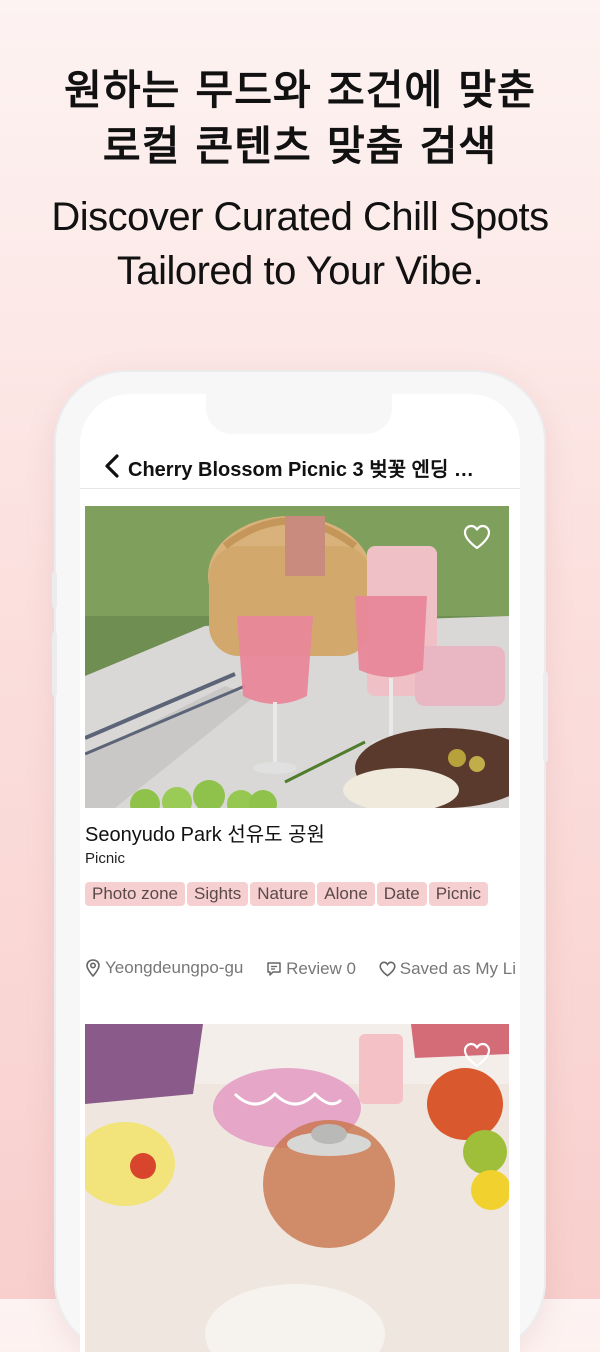  I want to click on review-icon, so click(274, 969).